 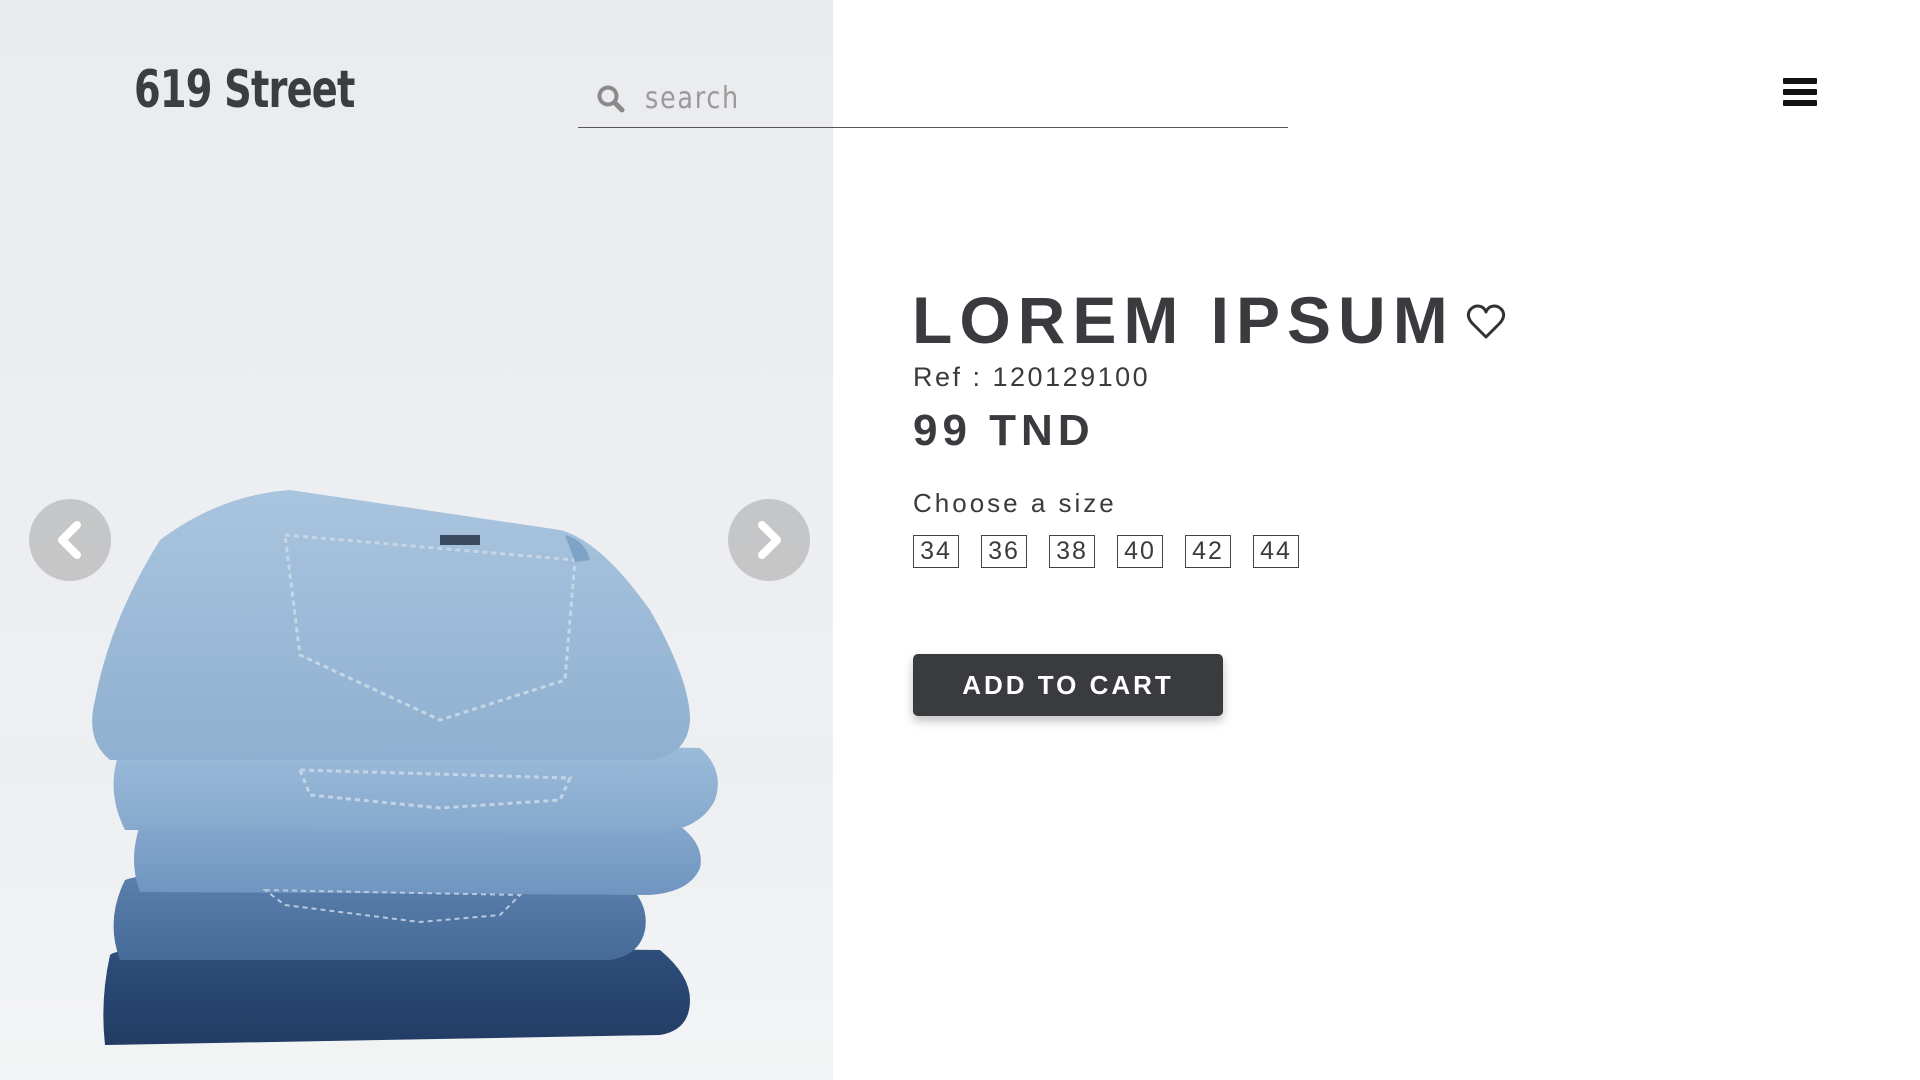 I want to click on chevron-left-icon, so click(x=69, y=540).